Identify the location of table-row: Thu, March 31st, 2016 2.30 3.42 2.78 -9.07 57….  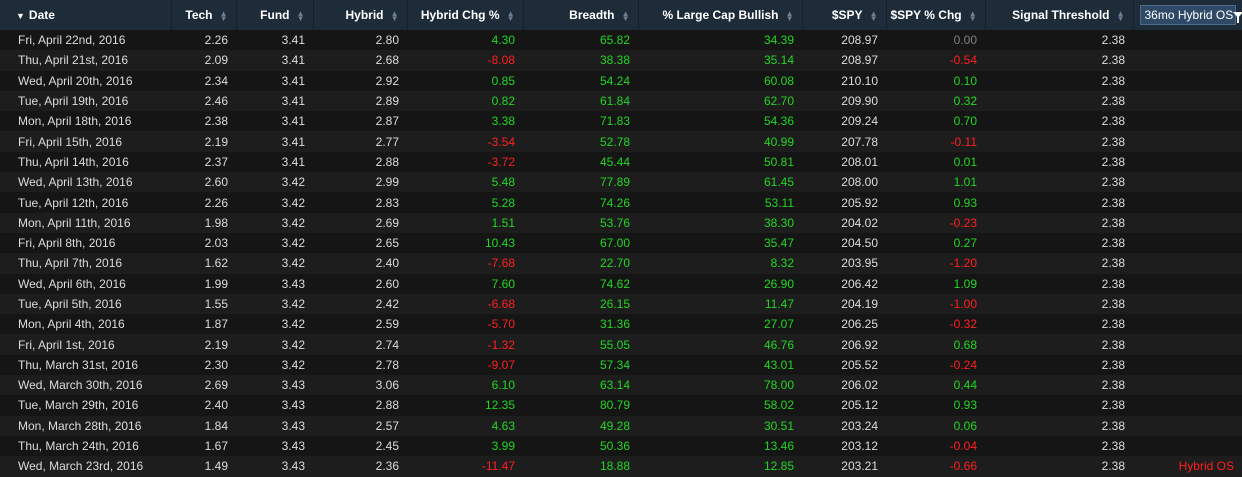
(621, 365).